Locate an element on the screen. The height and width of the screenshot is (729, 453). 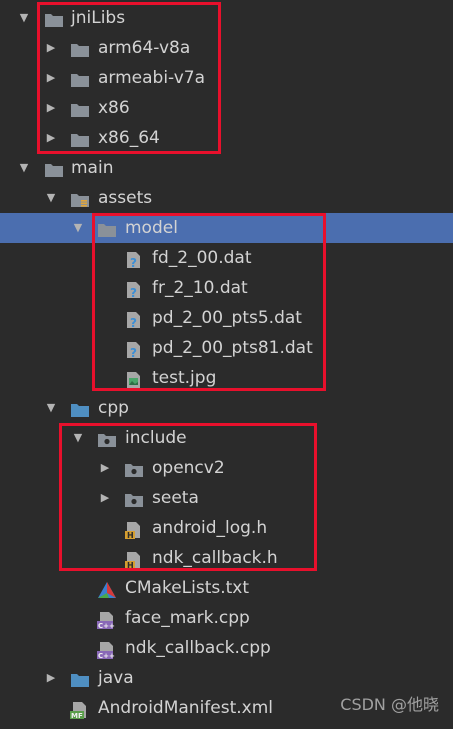
tree-item-assets: ▼ assets is located at coordinates (226, 198).